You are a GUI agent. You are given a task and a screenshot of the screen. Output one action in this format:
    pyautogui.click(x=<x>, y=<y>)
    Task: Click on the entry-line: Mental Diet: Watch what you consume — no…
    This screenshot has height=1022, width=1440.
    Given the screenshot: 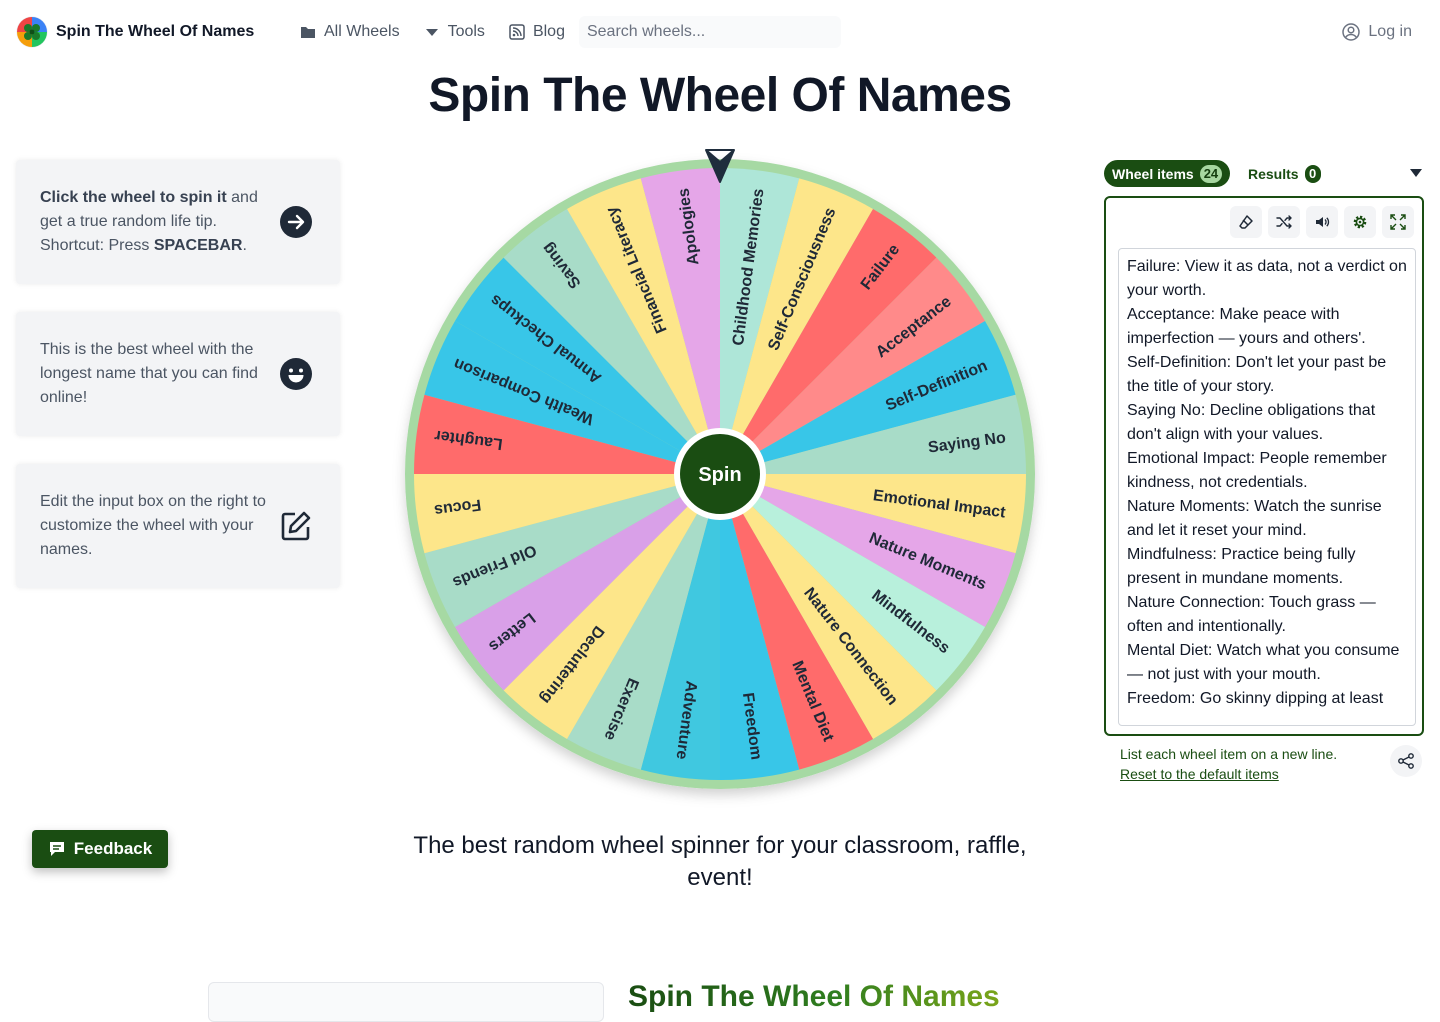 What is the action you would take?
    pyautogui.click(x=1263, y=662)
    